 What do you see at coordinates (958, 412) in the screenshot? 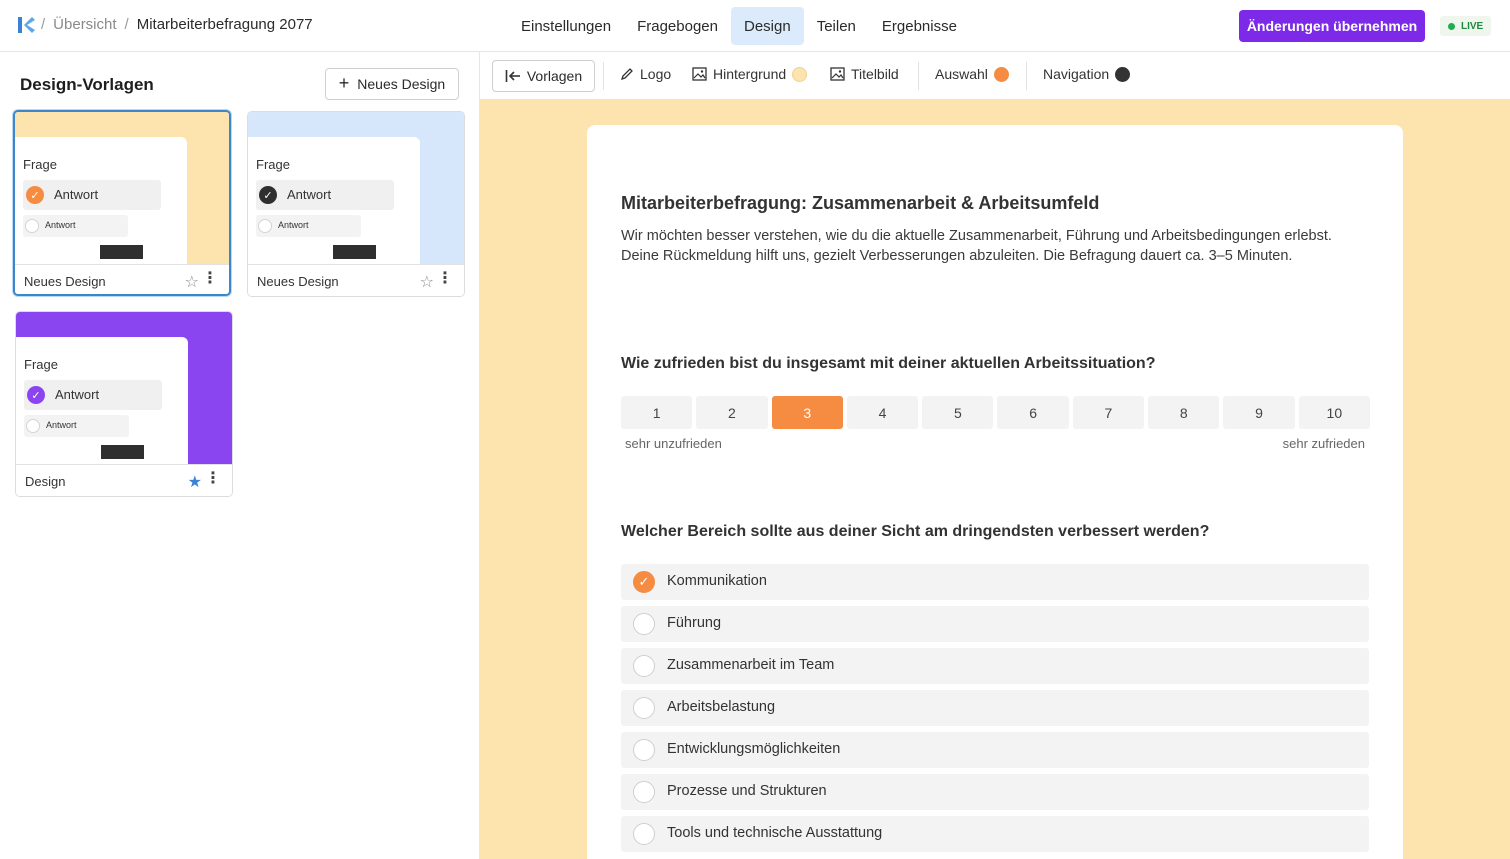
I see `rating-option: 5` at bounding box center [958, 412].